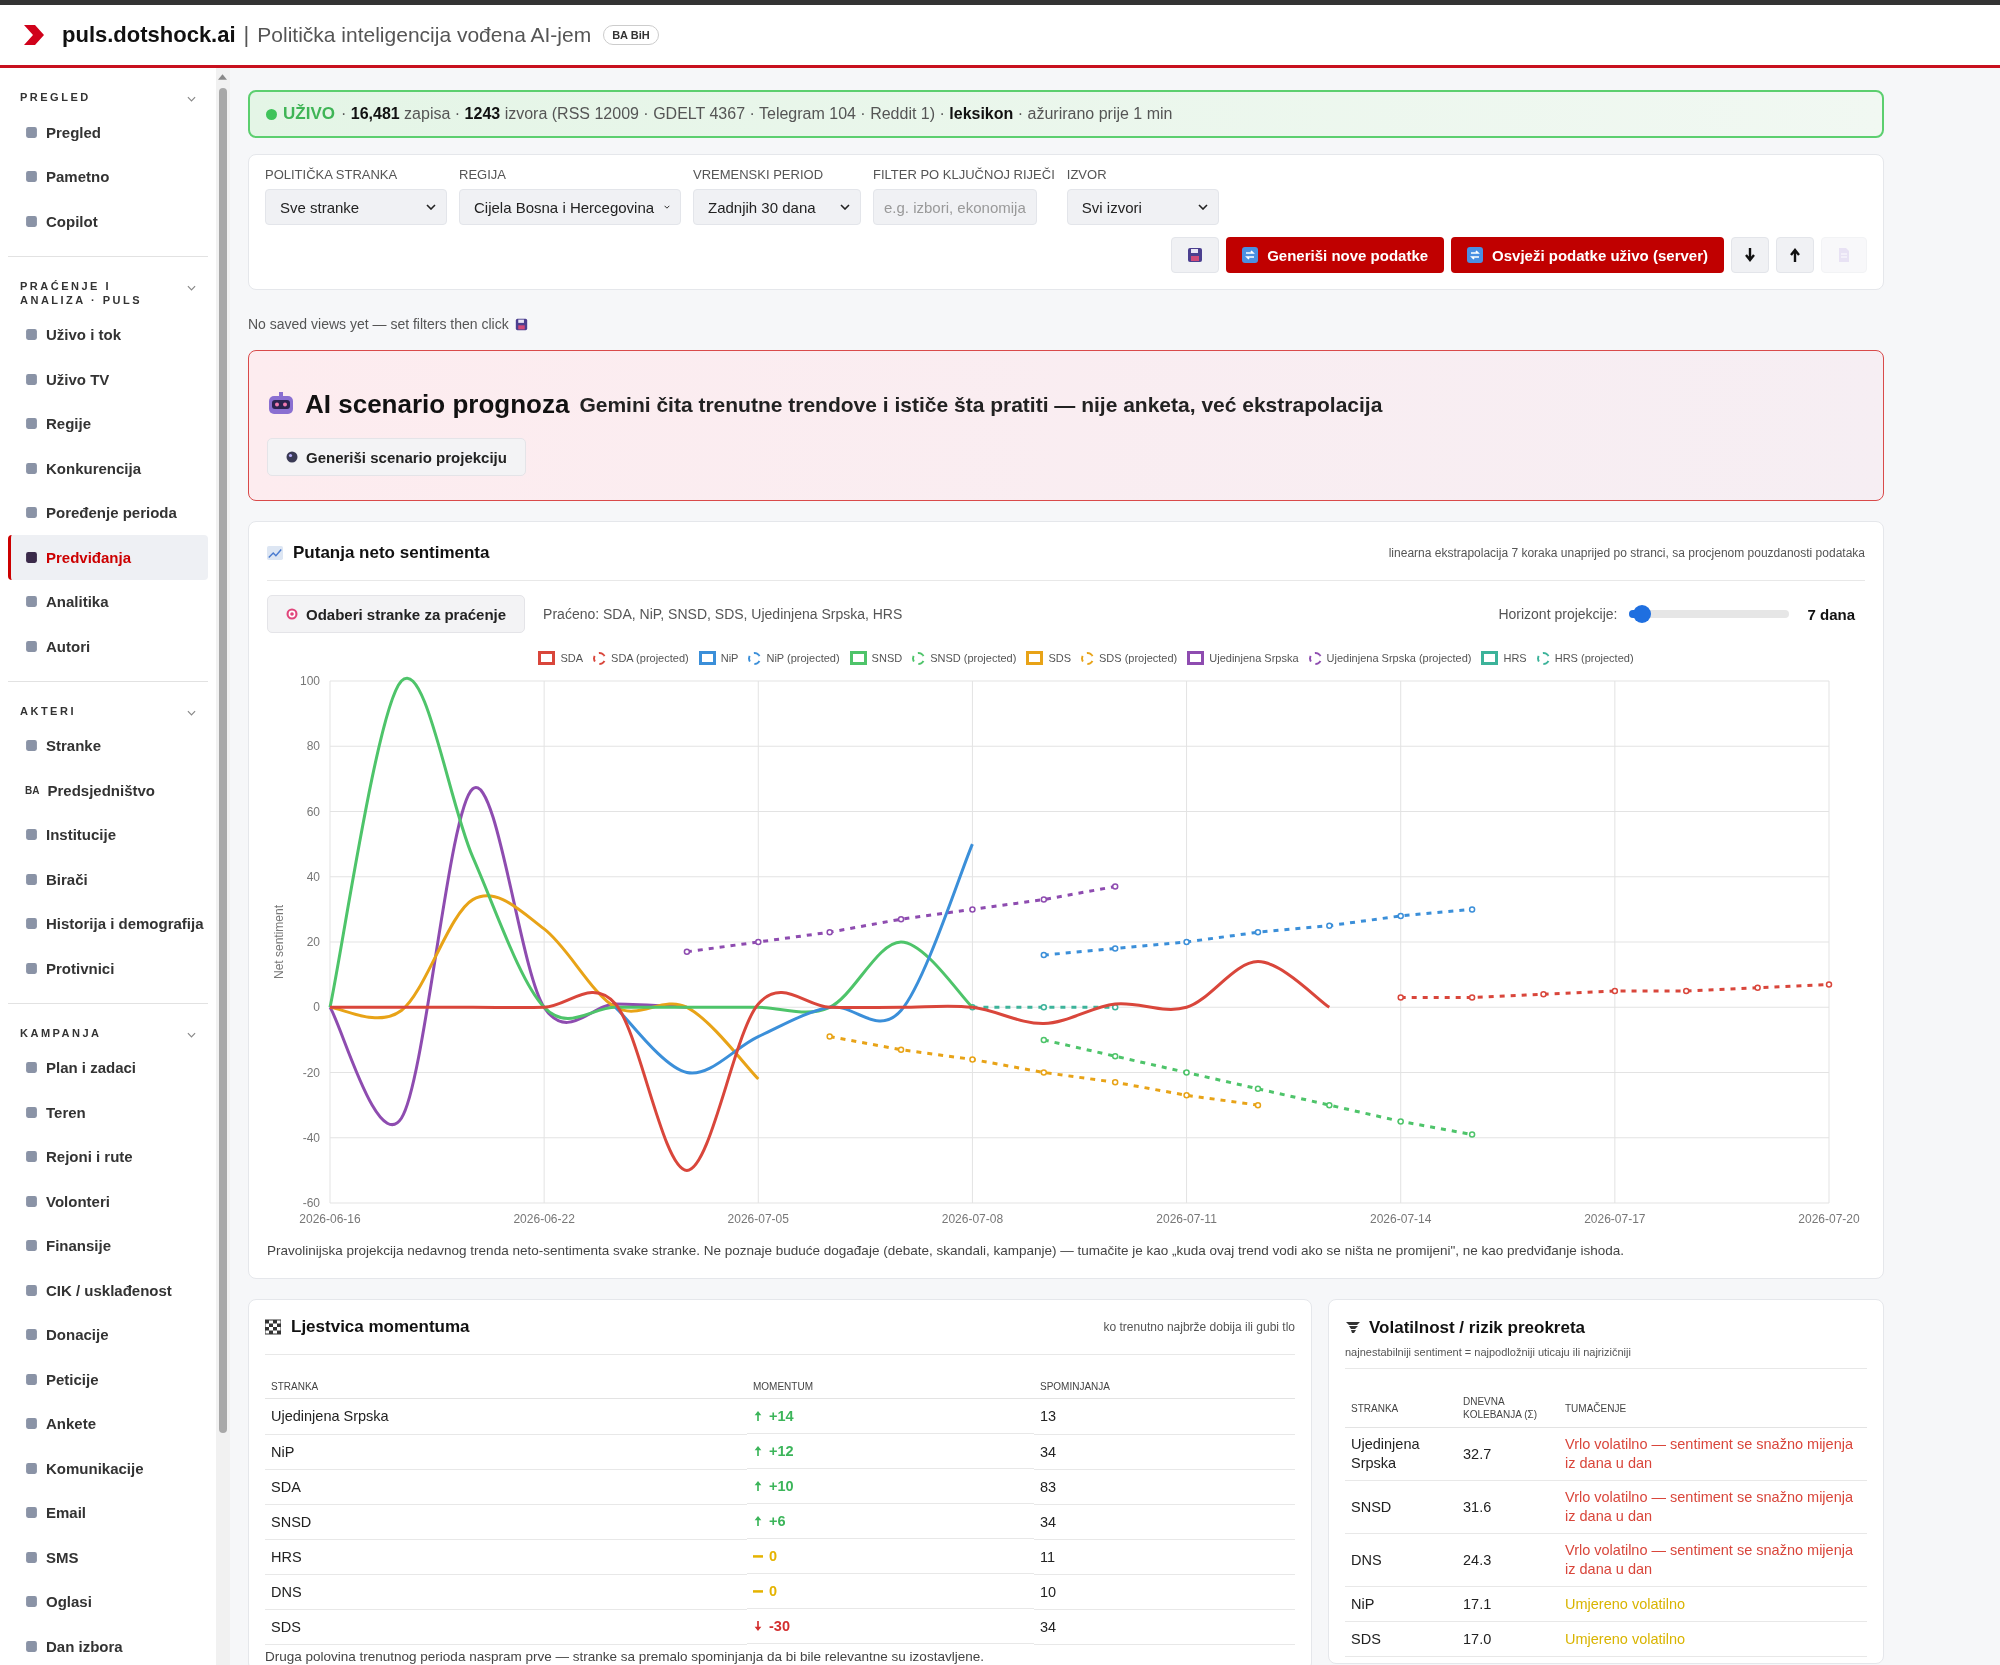  What do you see at coordinates (1488, 1352) in the screenshot?
I see `card-subtitle: najnestabilniji sentiment = najpodložniji uticaju ili najrizičniji` at bounding box center [1488, 1352].